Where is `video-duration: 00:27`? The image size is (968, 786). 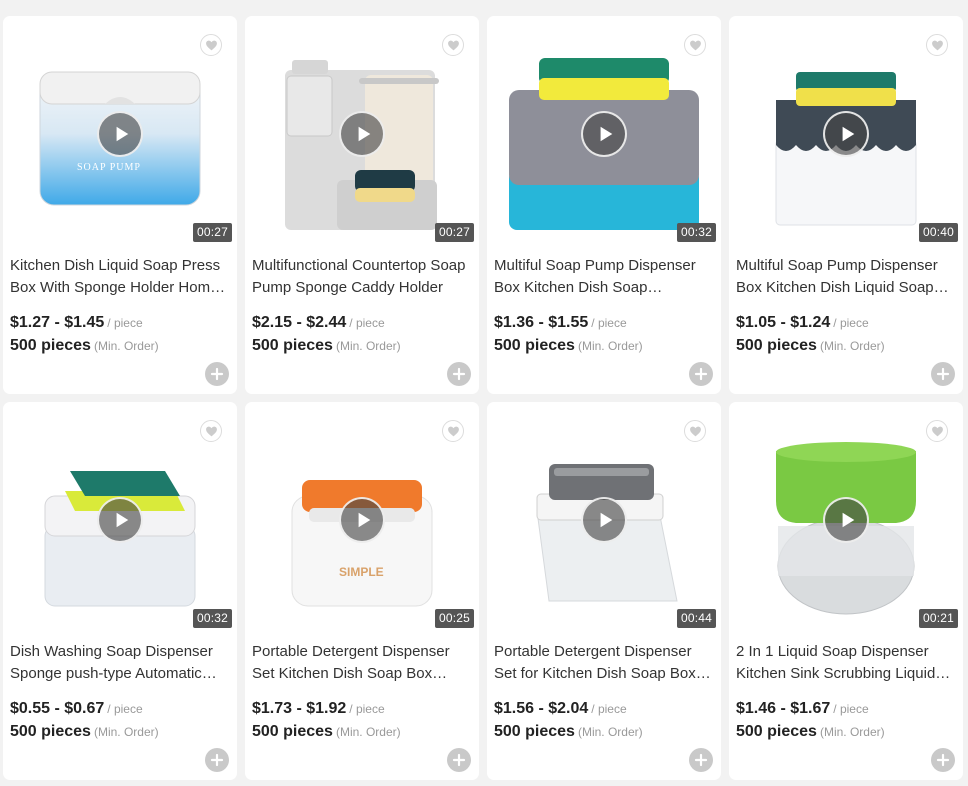
video-duration: 00:27 is located at coordinates (212, 232).